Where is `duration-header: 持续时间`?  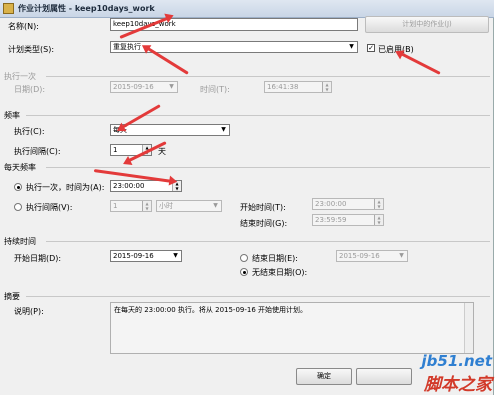 duration-header: 持续时间 is located at coordinates (20, 241).